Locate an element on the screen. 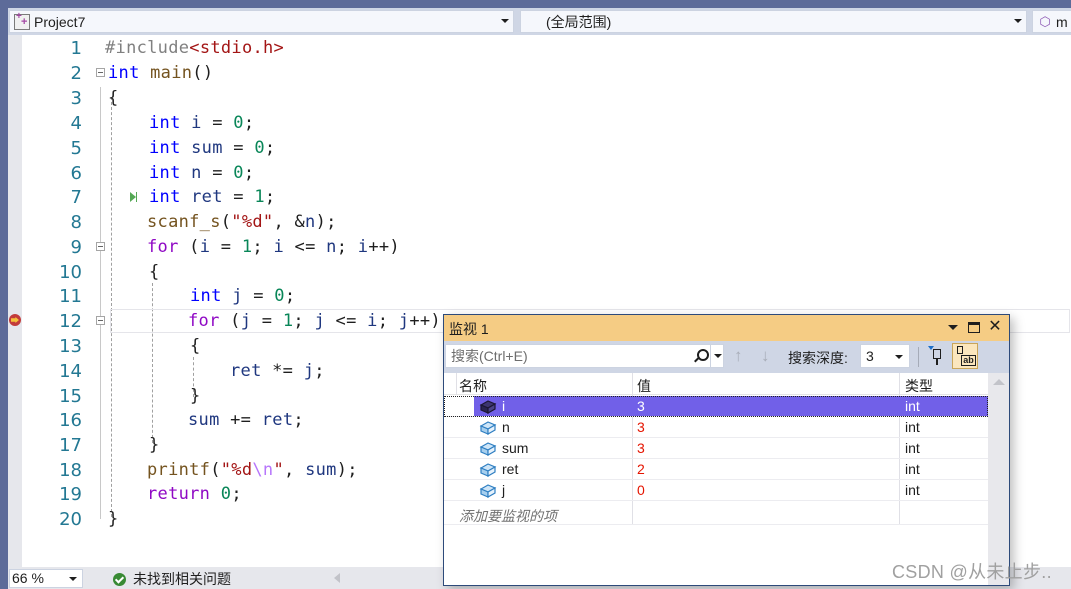  code-line: 5 int sum = 0; is located at coordinates (539, 148).